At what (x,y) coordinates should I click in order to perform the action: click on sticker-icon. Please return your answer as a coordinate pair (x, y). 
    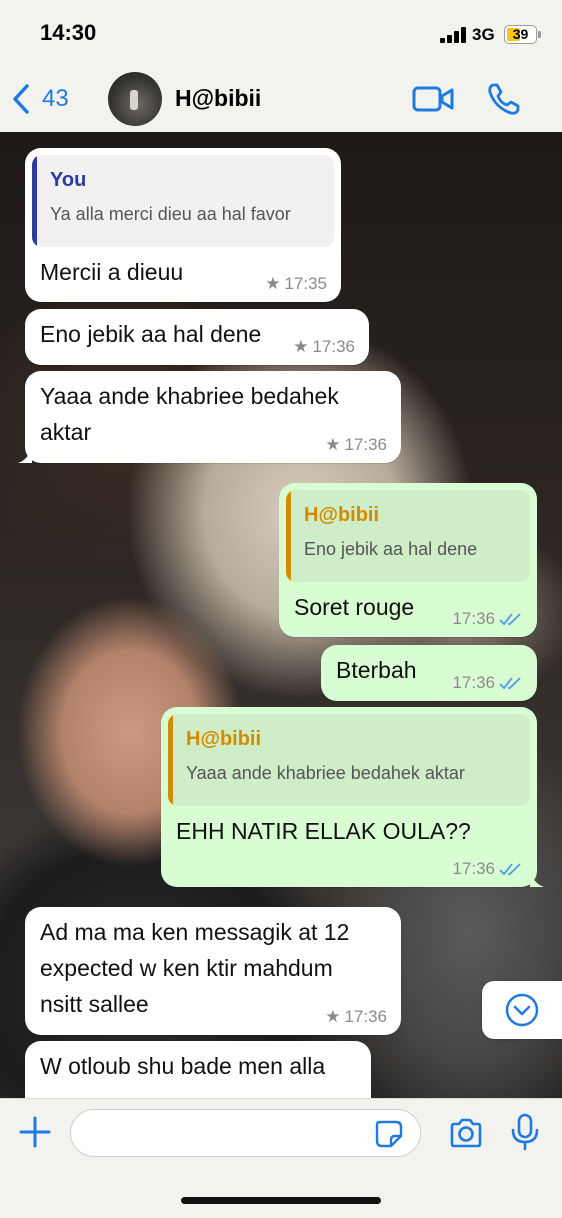
    Looking at the image, I should click on (389, 1134).